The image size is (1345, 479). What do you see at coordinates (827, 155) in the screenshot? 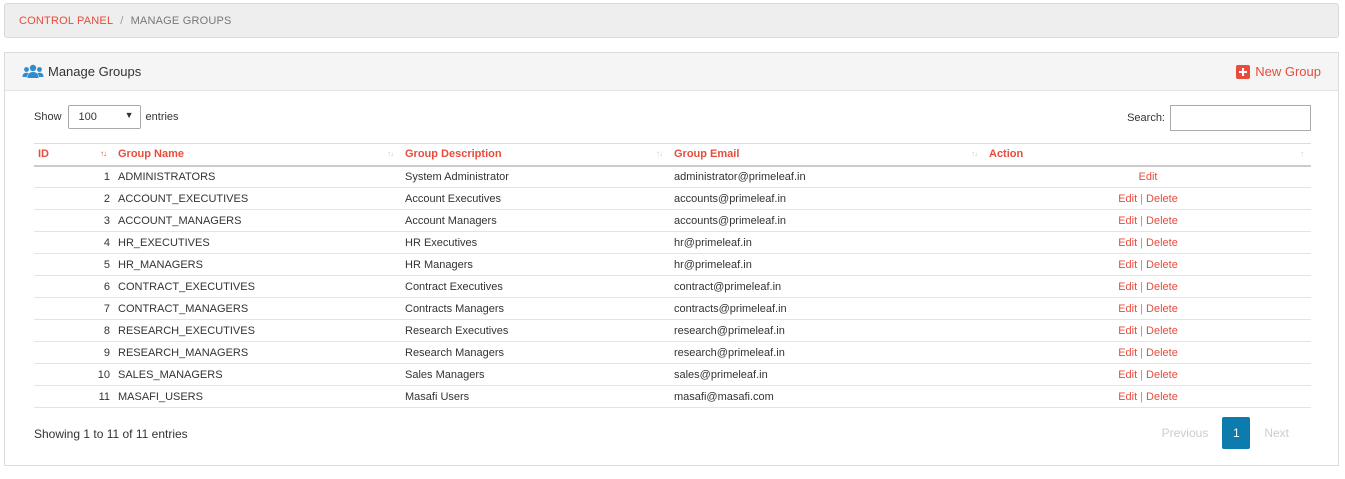
I see `column-header-group-email: Group Email ↑↓` at bounding box center [827, 155].